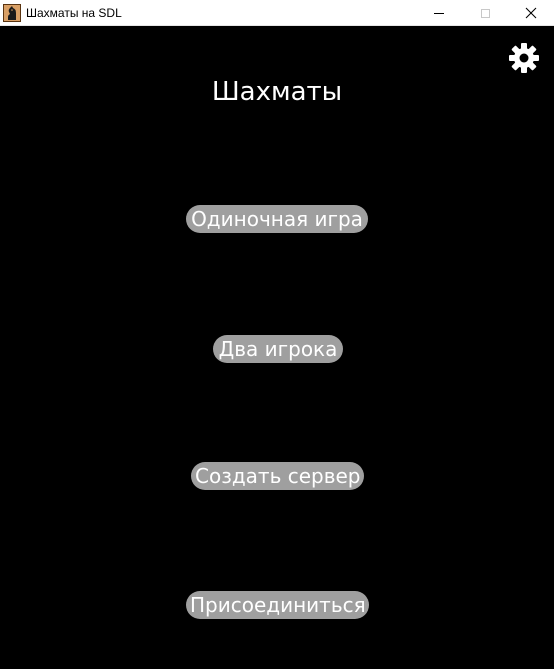 Image resolution: width=554 pixels, height=669 pixels. I want to click on minimize-button, so click(439, 13).